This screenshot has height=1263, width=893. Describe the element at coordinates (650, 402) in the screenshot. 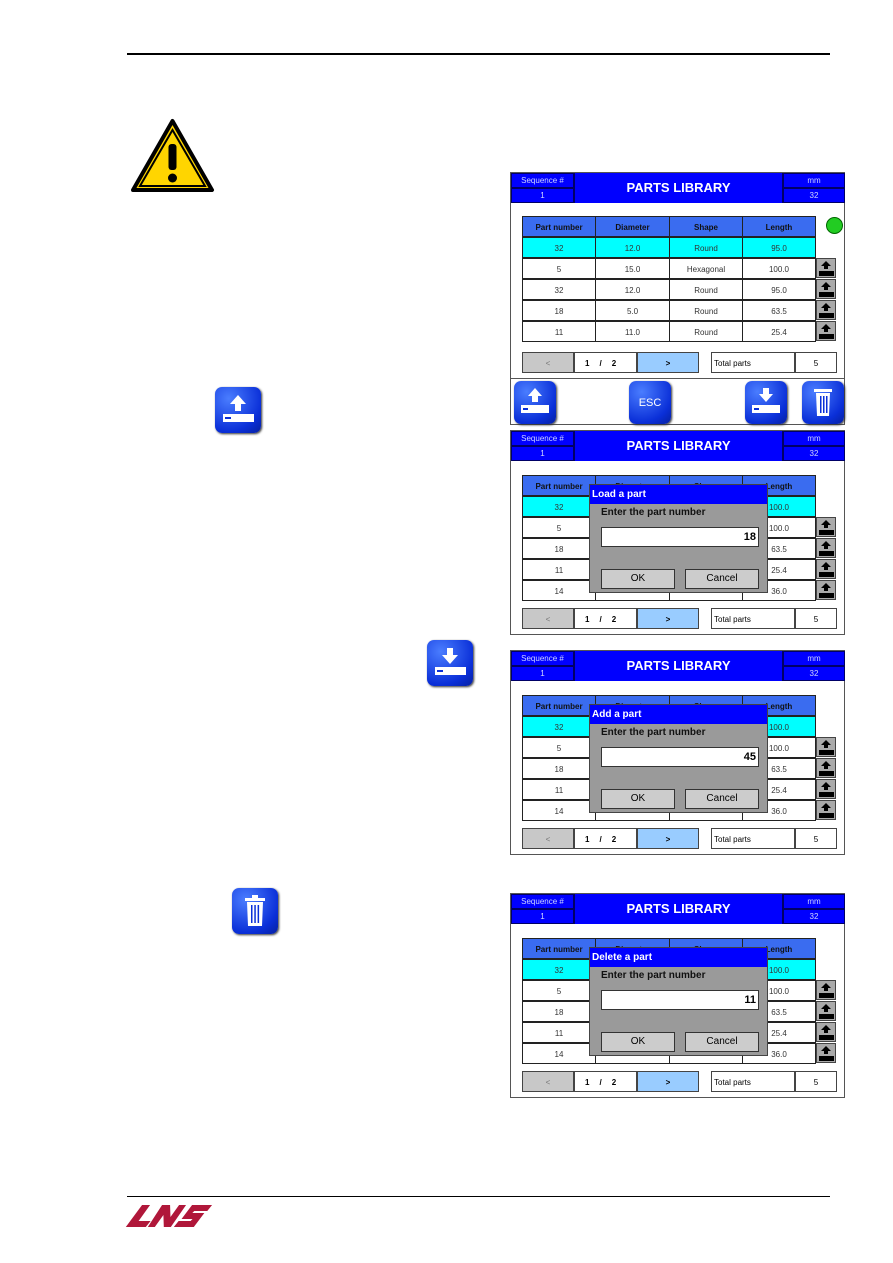

I see `esc-button: ESC` at that location.